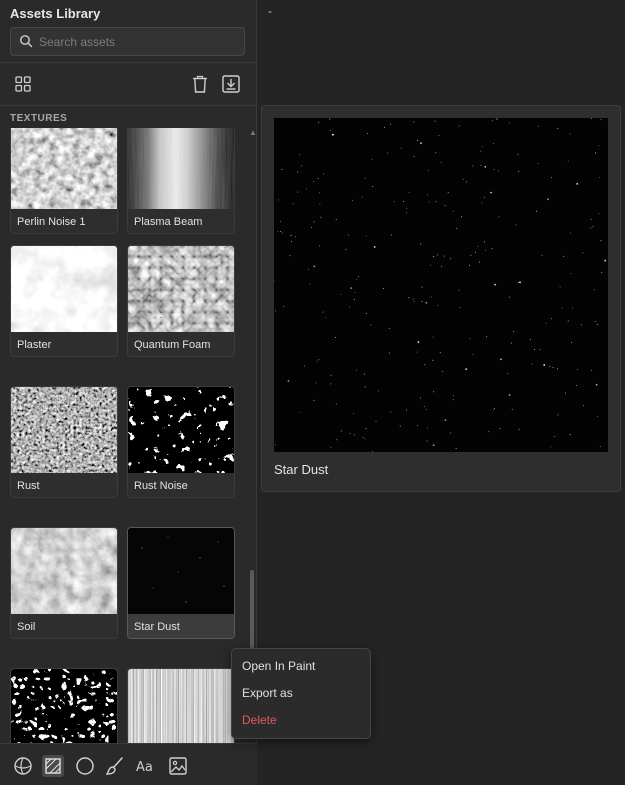 The image size is (625, 785). I want to click on text-icon: Aa, so click(146, 766).